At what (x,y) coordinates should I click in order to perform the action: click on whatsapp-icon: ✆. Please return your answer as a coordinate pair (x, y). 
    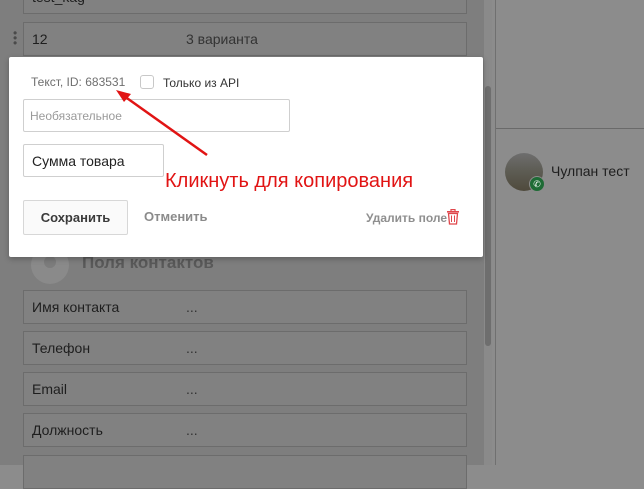
    Looking at the image, I should click on (537, 184).